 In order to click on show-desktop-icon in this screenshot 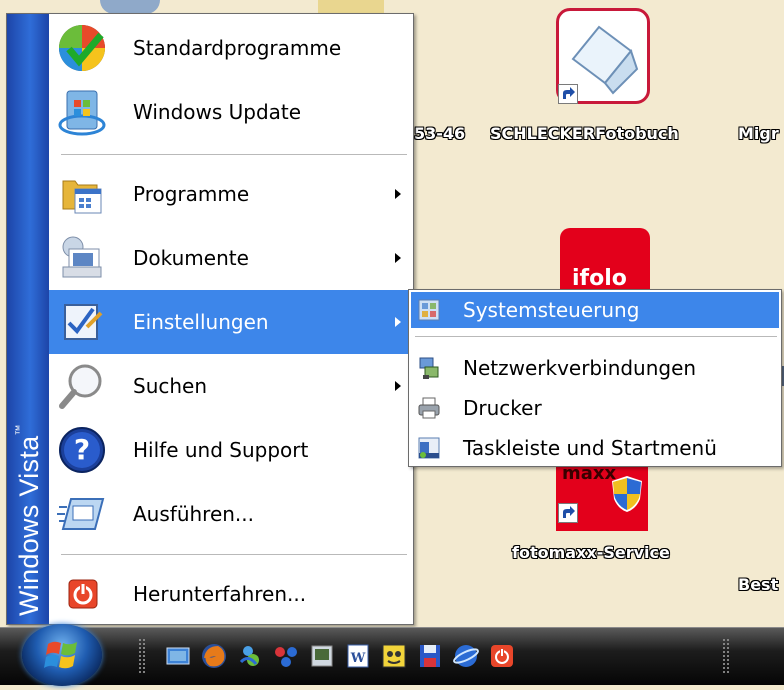, I will do `click(178, 656)`.